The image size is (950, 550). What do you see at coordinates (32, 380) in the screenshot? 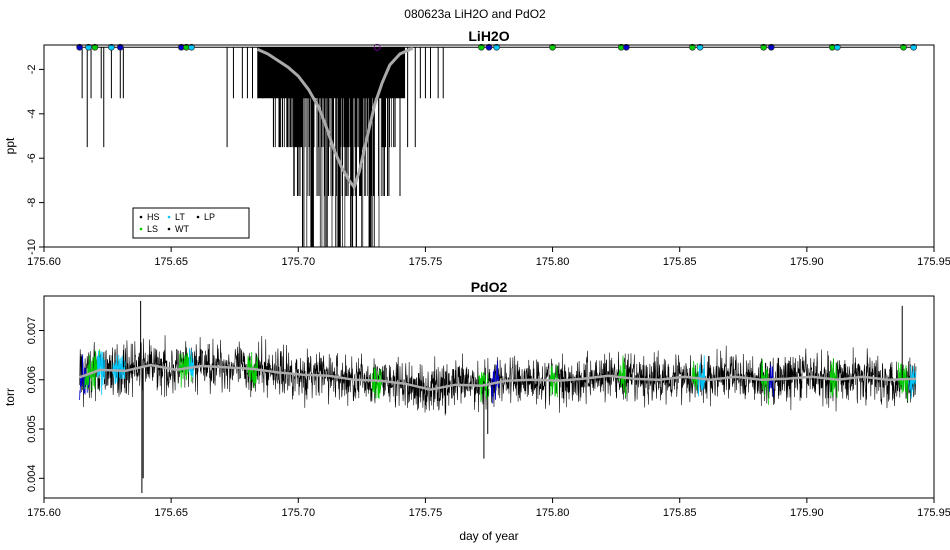
I see `pdo2-y-tick-label: 0.006` at bounding box center [32, 380].